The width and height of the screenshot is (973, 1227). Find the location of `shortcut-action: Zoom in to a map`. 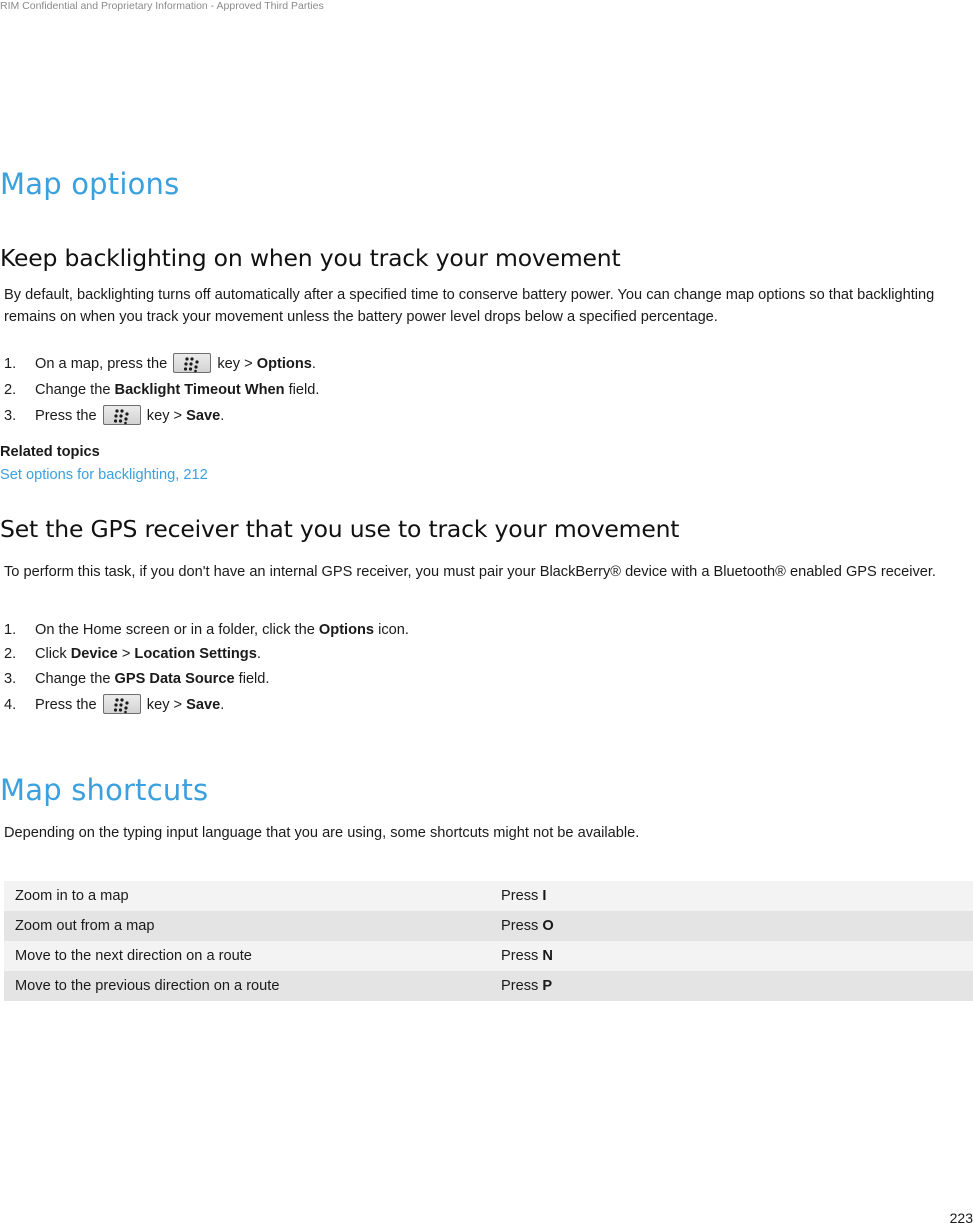

shortcut-action: Zoom in to a map is located at coordinates (252, 896).